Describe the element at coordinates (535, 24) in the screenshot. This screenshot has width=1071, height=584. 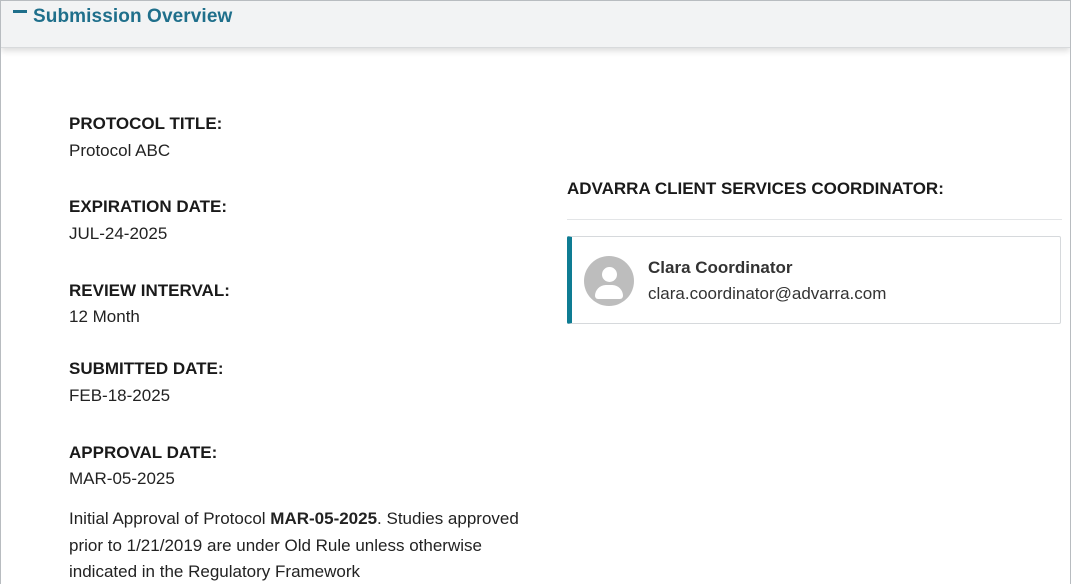
I see `panel-header: Submission Overview` at that location.